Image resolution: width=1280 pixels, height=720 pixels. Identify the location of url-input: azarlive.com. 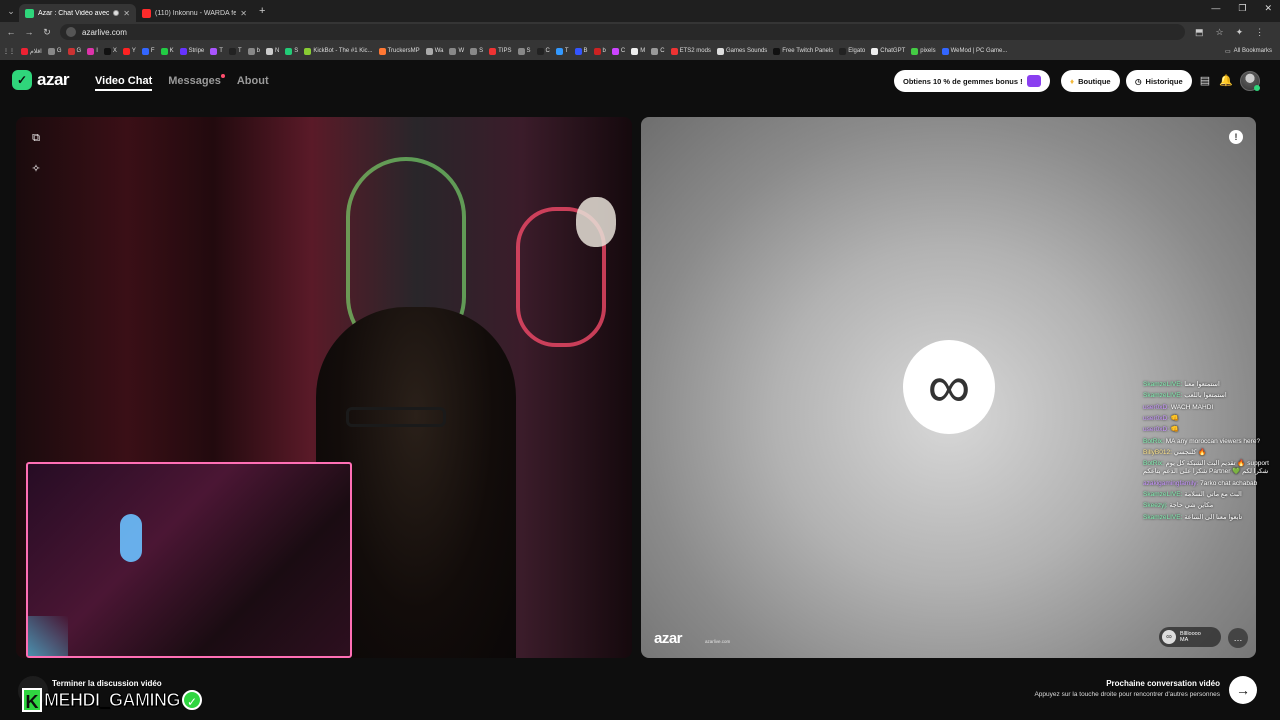
(622, 32).